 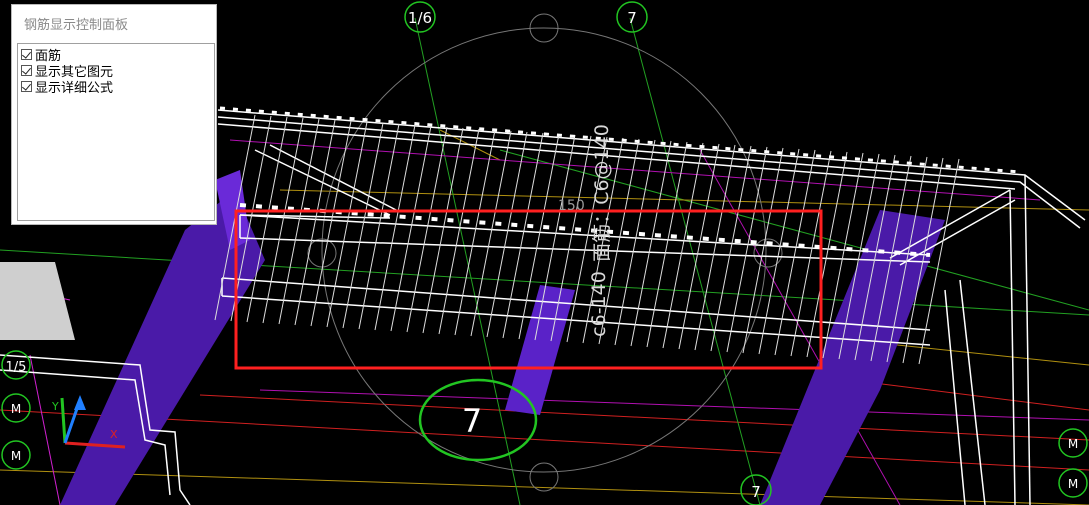 What do you see at coordinates (16, 409) in the screenshot?
I see `axis-label-m-1: M` at bounding box center [16, 409].